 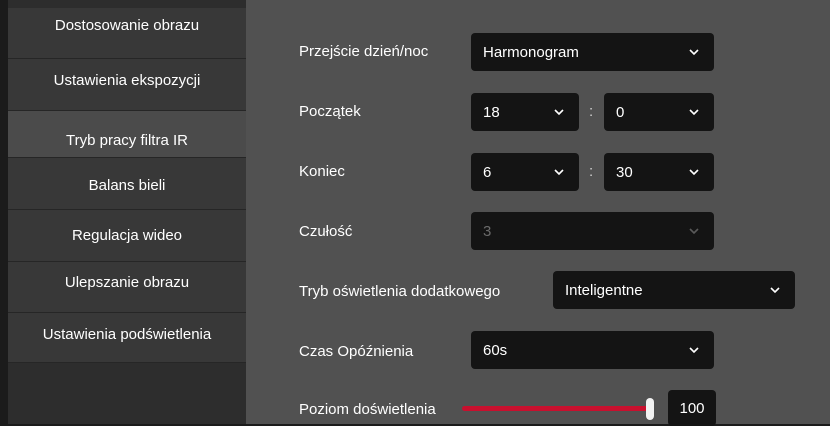 What do you see at coordinates (531, 52) in the screenshot?
I see `day-night-value: Harmonogram` at bounding box center [531, 52].